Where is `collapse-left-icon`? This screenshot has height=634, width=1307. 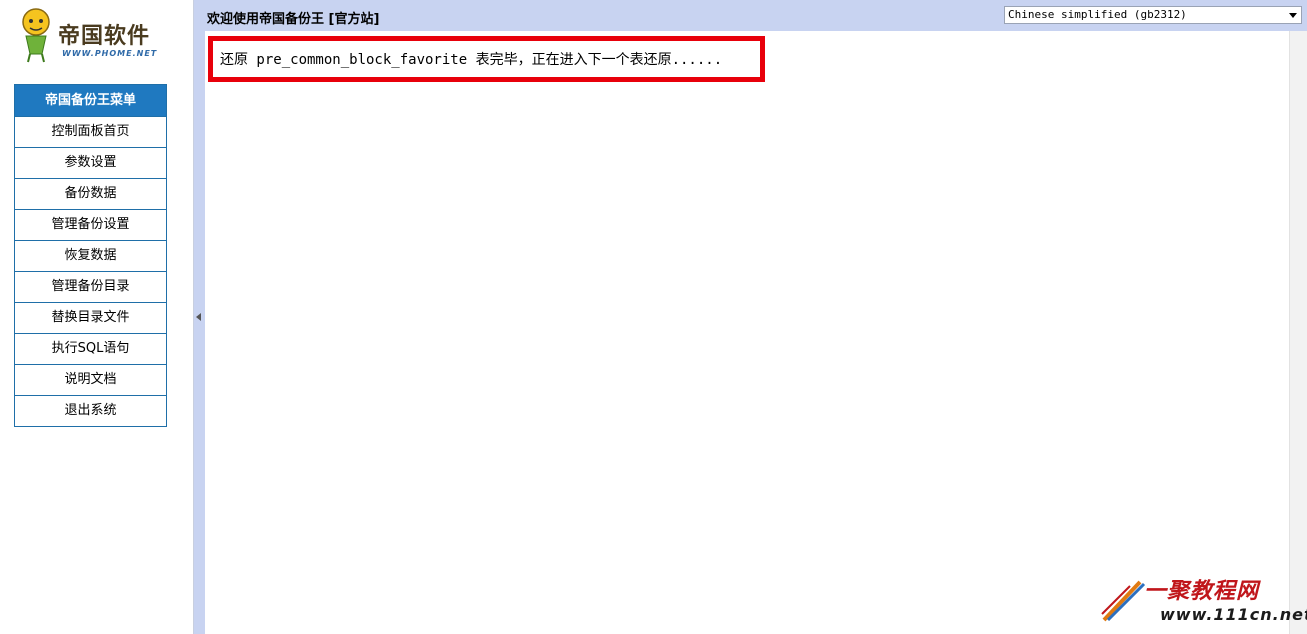 collapse-left-icon is located at coordinates (198, 317).